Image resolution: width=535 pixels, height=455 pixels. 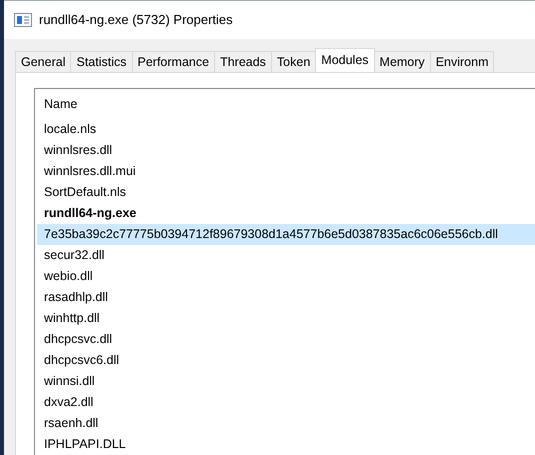 What do you see at coordinates (286, 192) in the screenshot?
I see `module-row: SortDefault.nls` at bounding box center [286, 192].